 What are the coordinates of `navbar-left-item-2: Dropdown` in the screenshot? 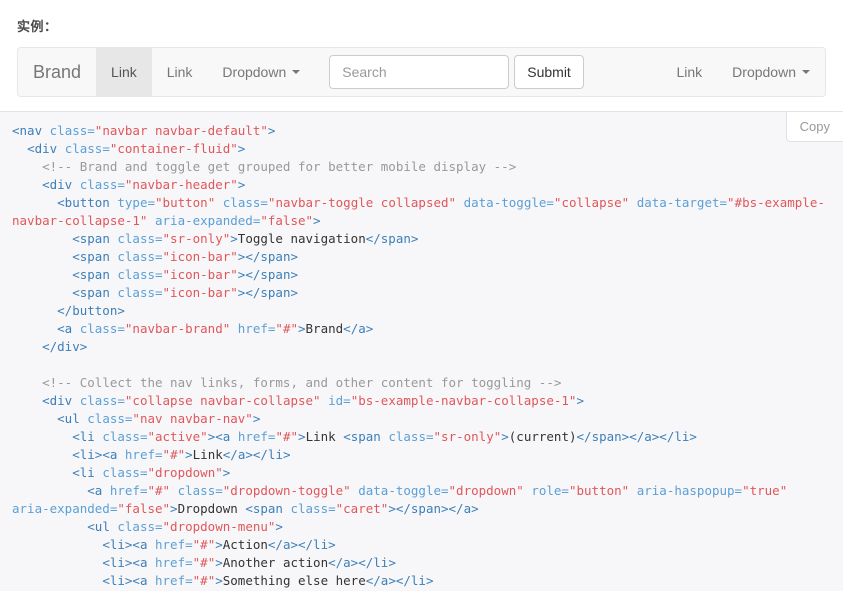 It's located at (261, 72).